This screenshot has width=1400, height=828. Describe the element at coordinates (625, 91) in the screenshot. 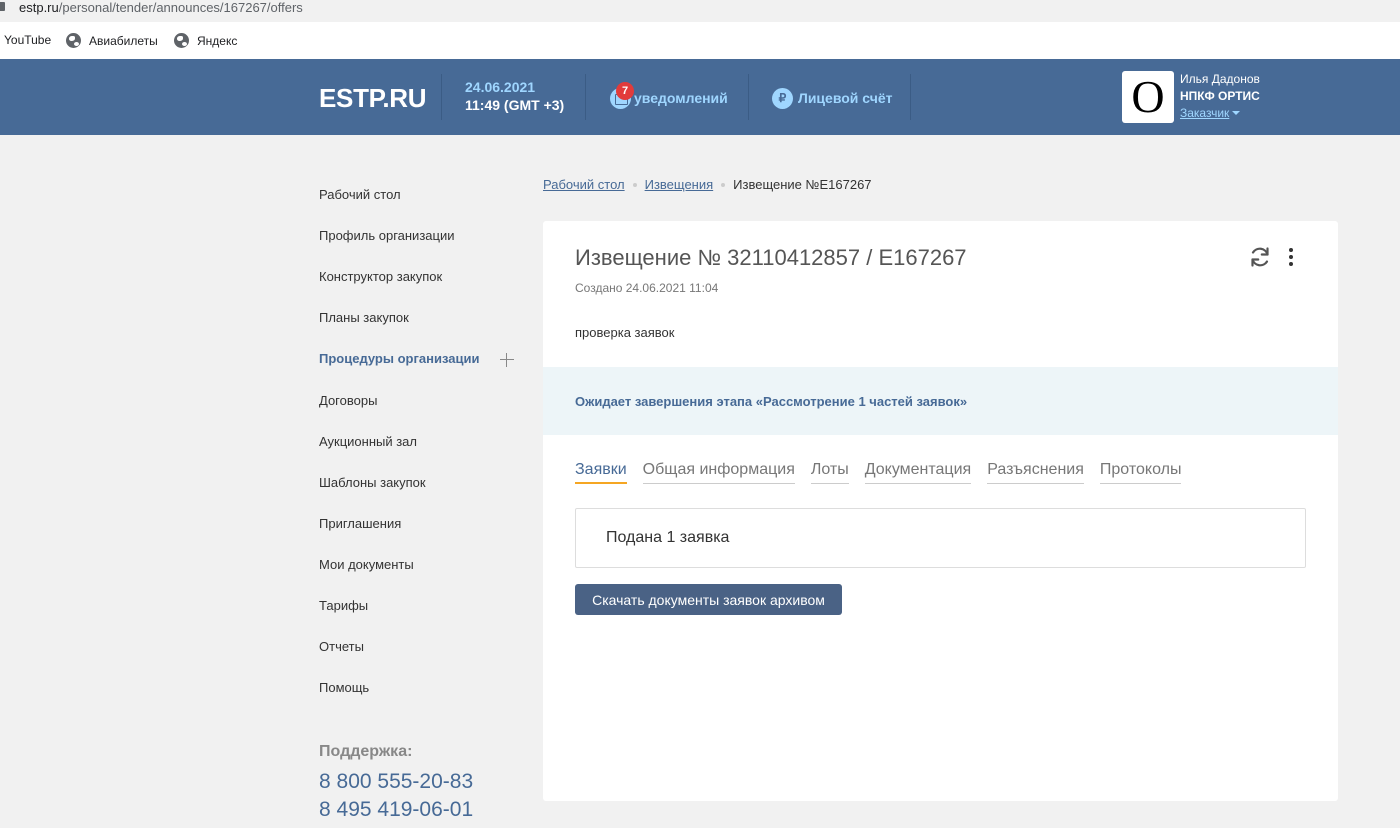

I see `notifications-count-badge: 7` at that location.